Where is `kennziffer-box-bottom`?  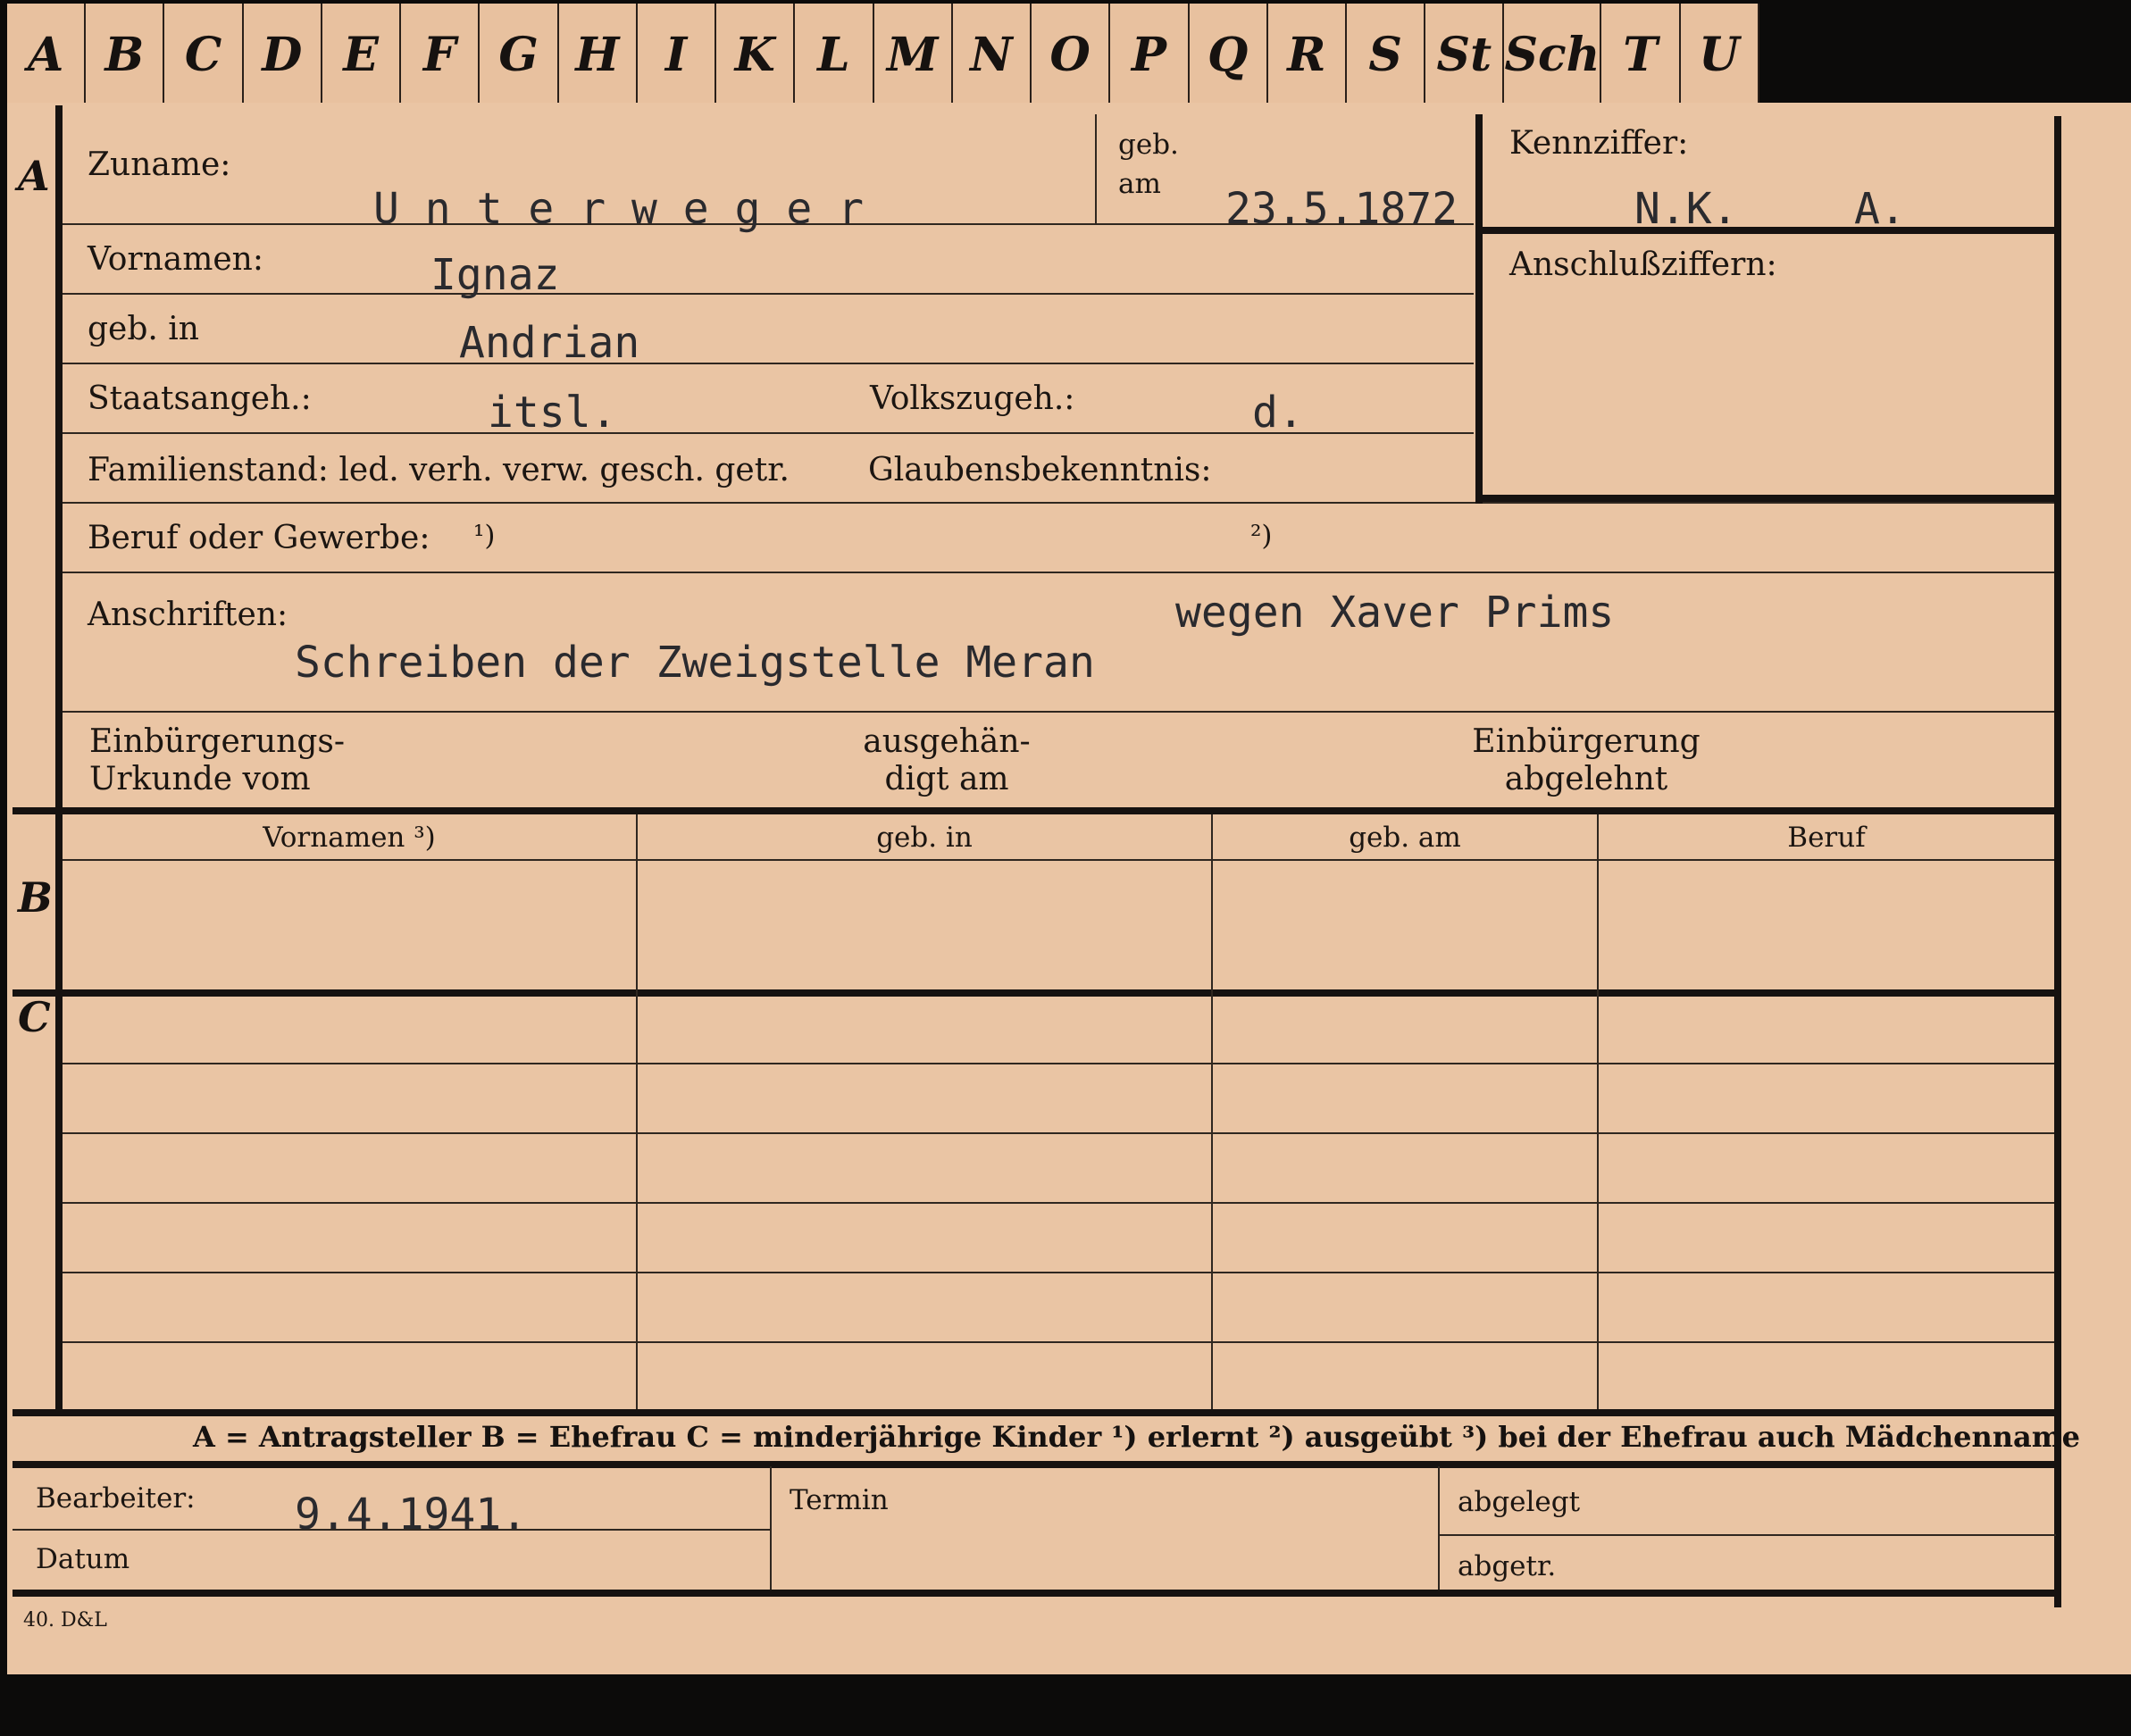 kennziffer-box-bottom is located at coordinates (1766, 498).